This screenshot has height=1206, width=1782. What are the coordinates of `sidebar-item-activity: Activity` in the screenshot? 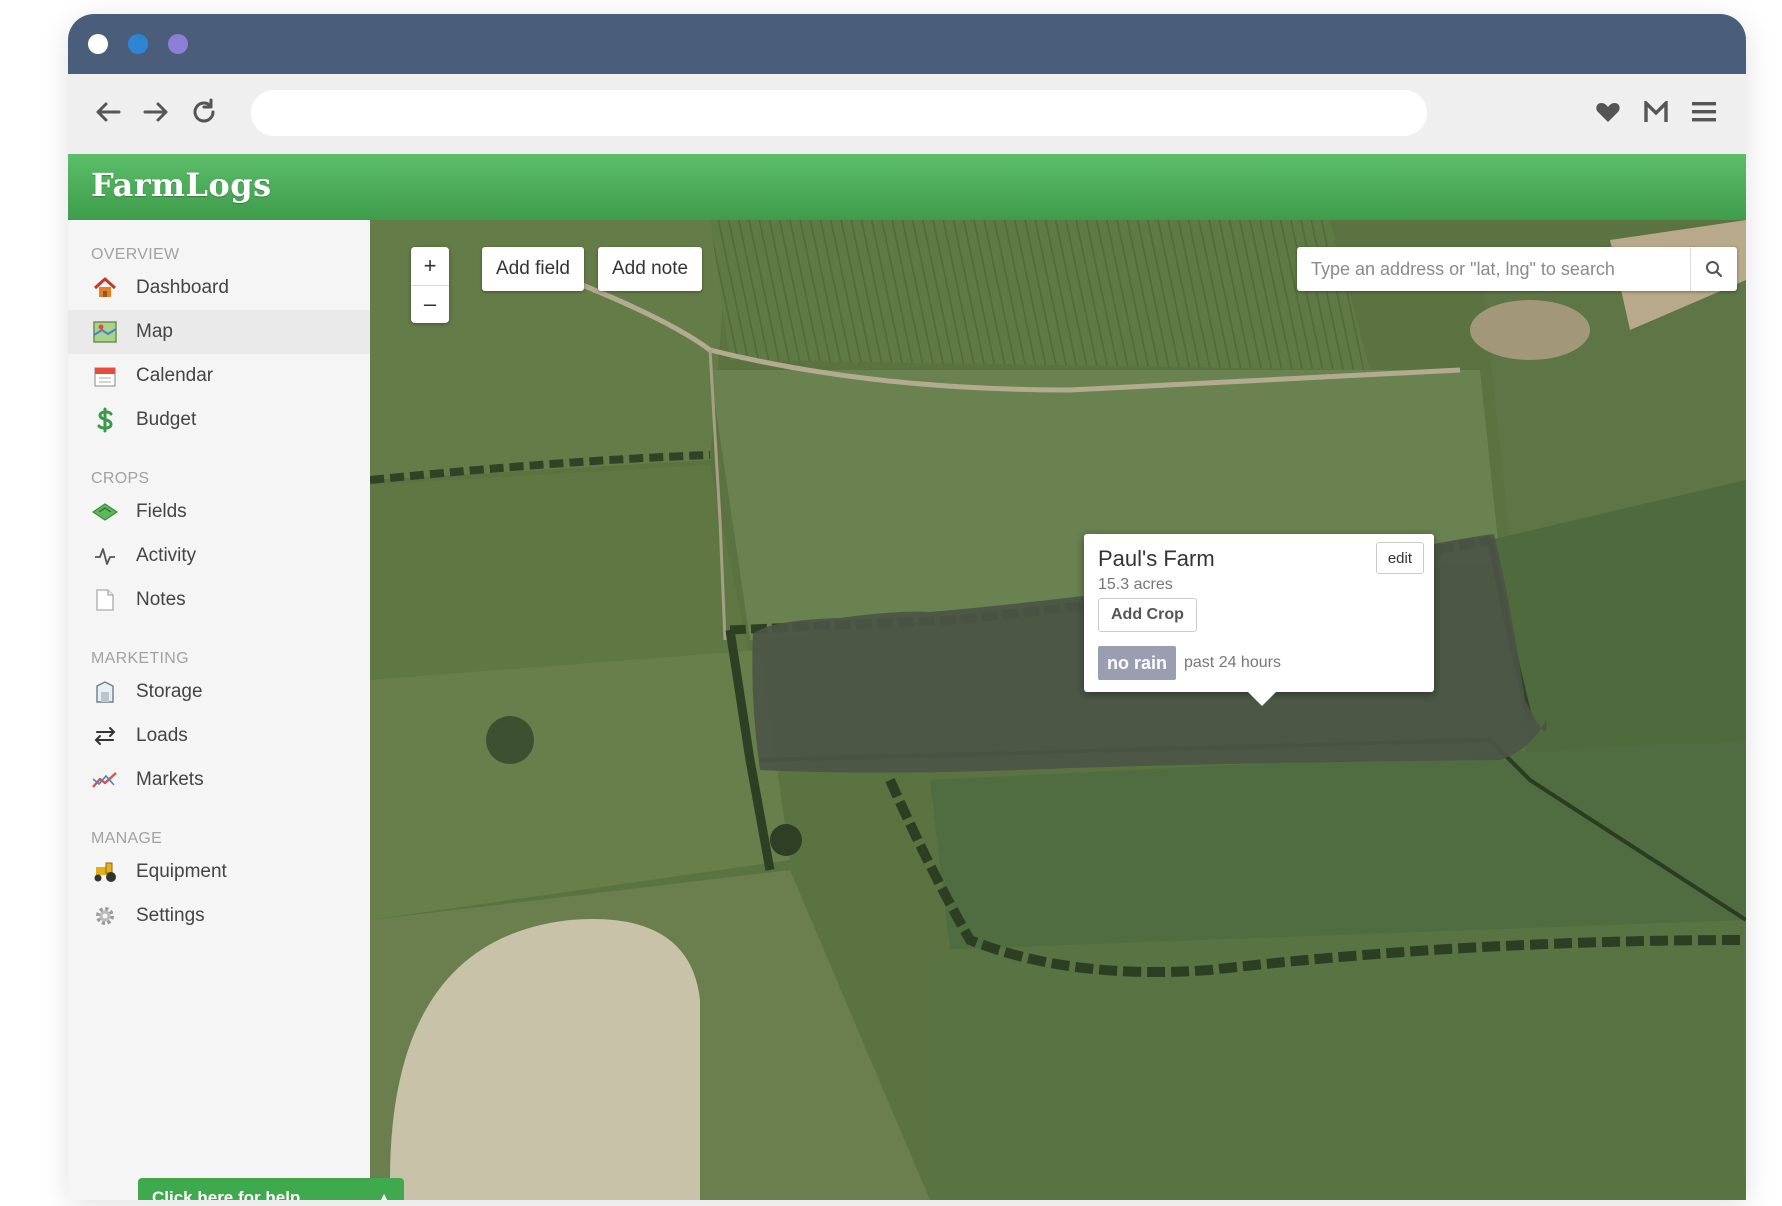 It's located at (219, 556).